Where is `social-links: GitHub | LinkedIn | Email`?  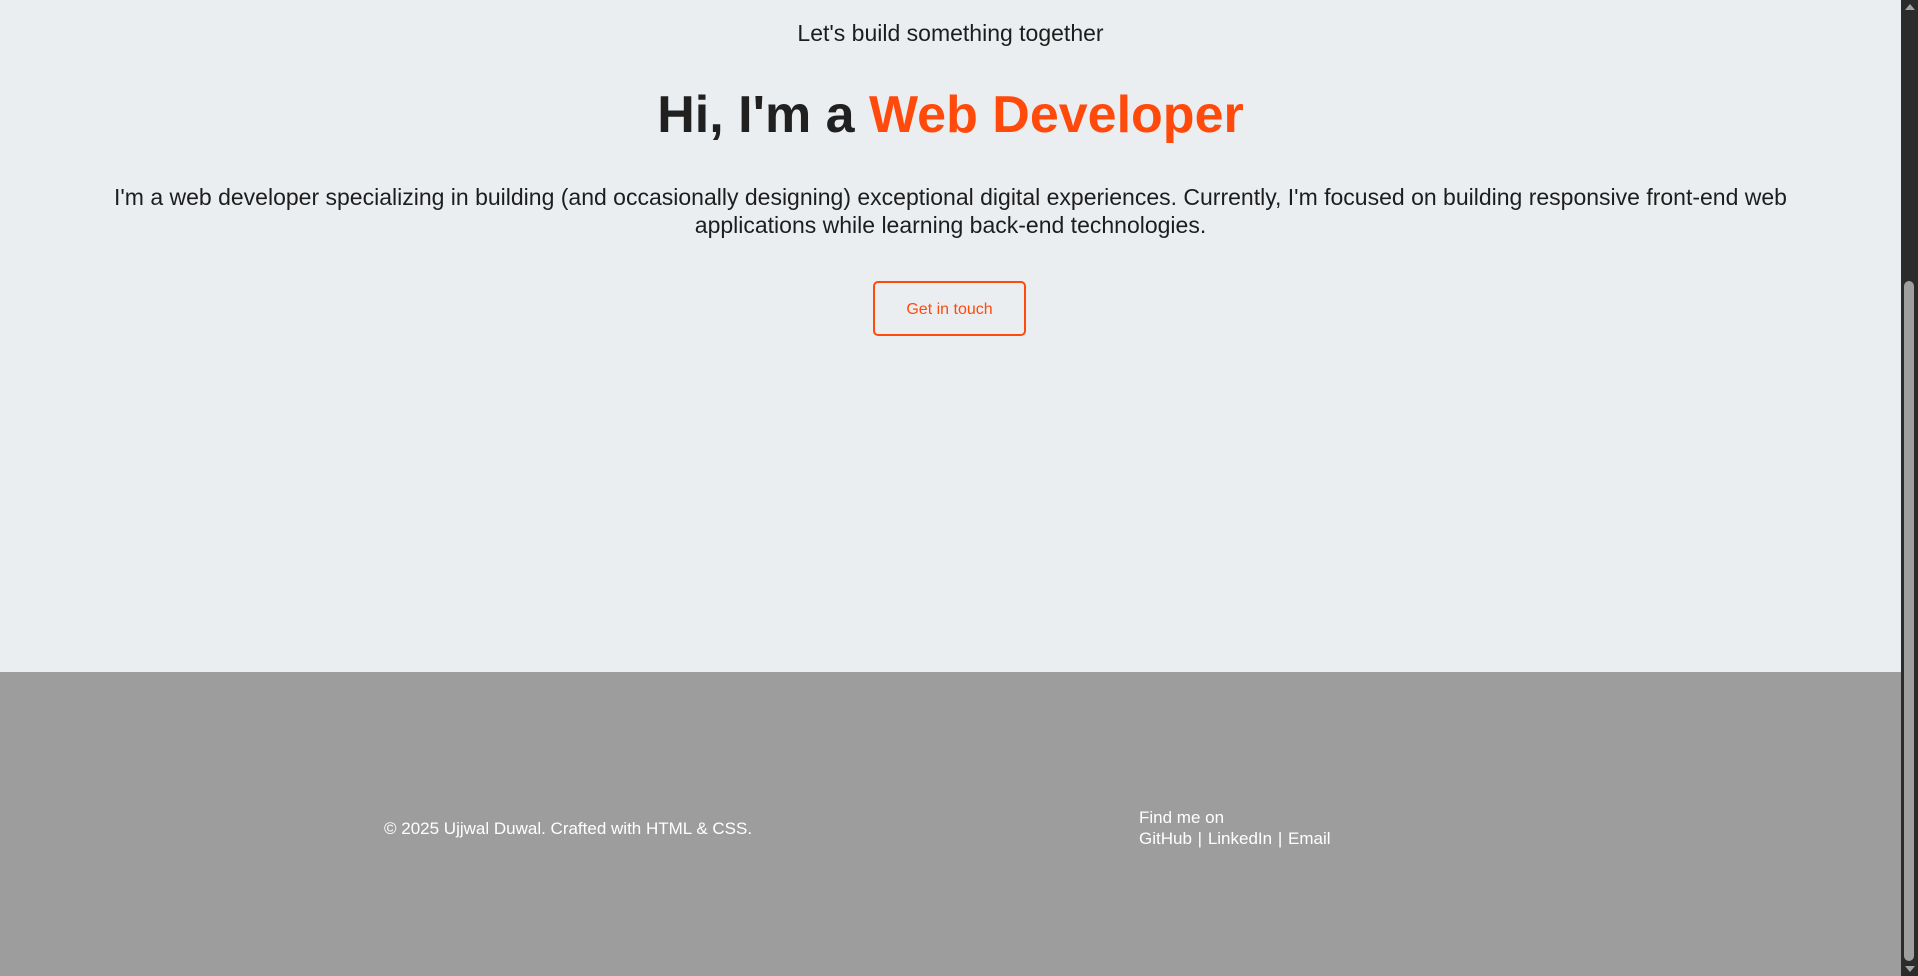 social-links: GitHub | LinkedIn | Email is located at coordinates (1235, 838).